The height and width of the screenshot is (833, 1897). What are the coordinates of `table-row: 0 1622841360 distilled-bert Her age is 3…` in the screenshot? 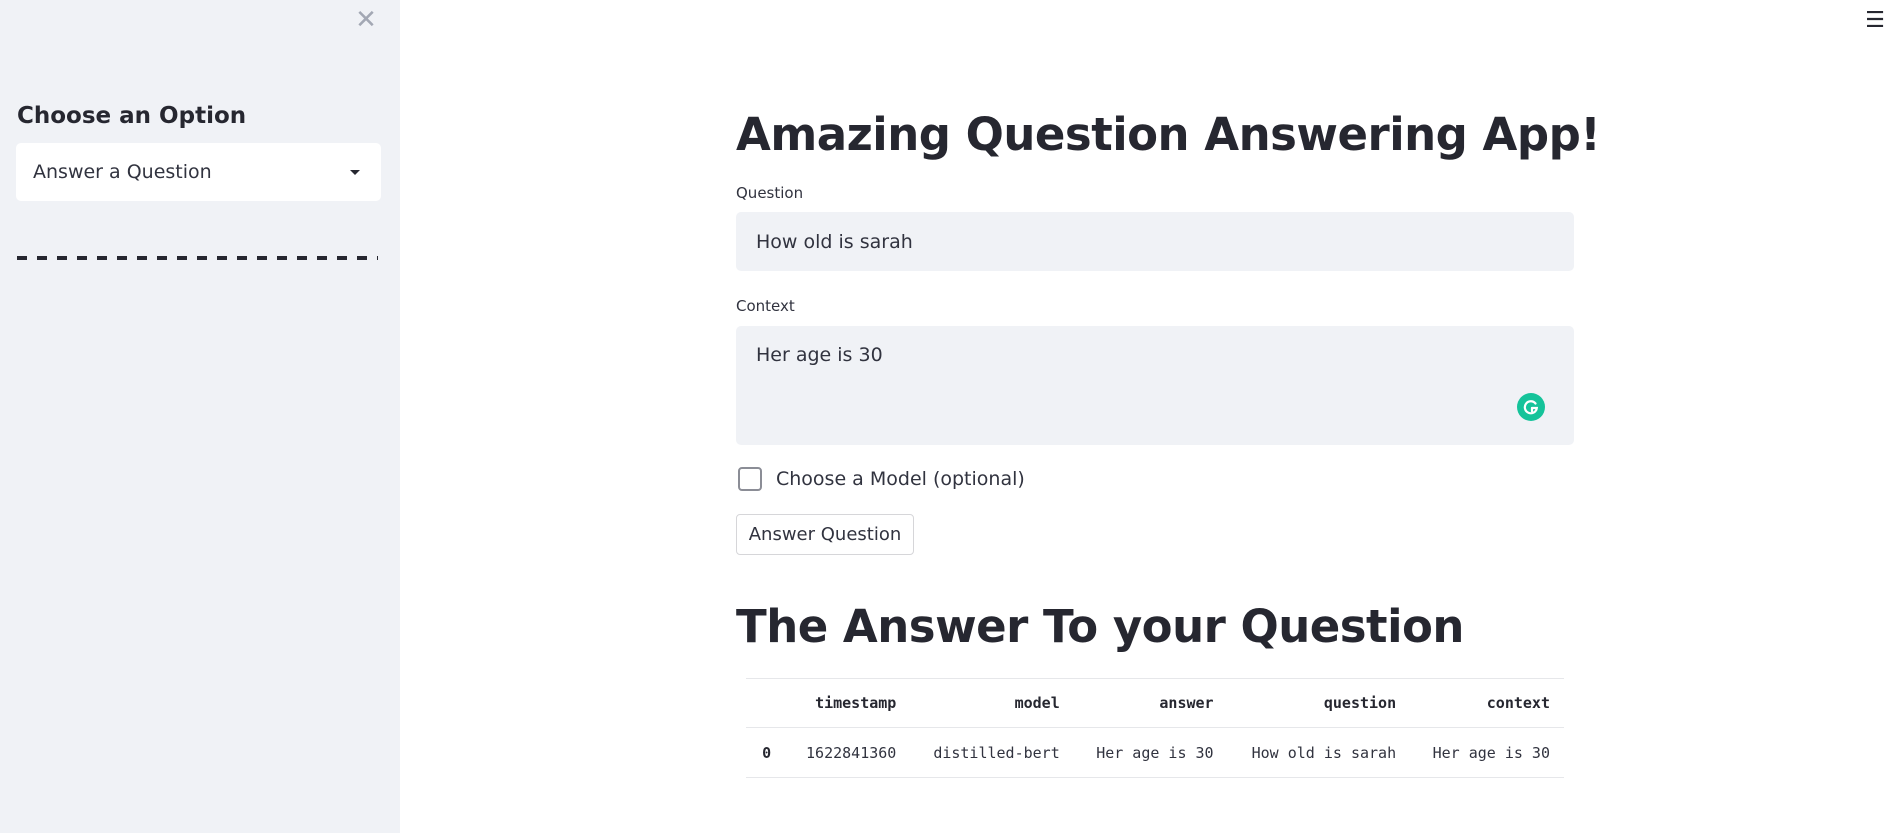 It's located at (1155, 753).